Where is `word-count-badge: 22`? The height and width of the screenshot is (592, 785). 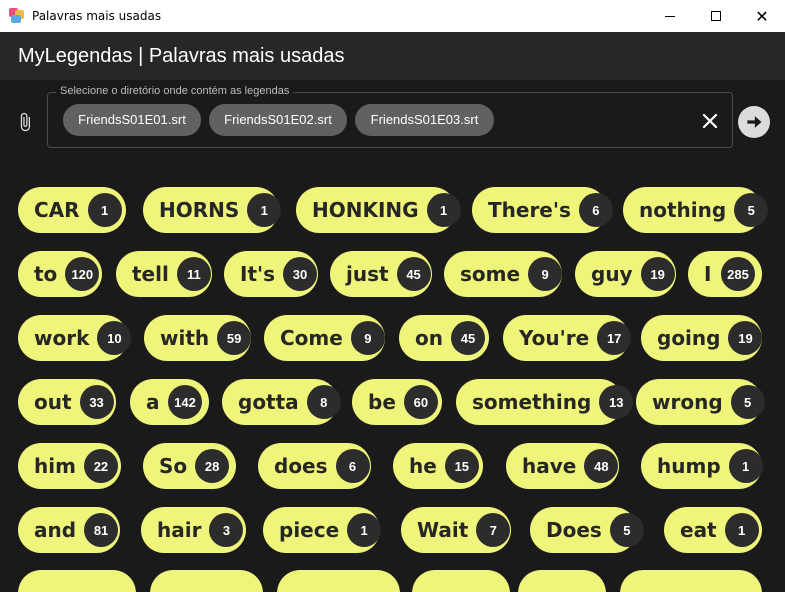
word-count-badge: 22 is located at coordinates (100, 466).